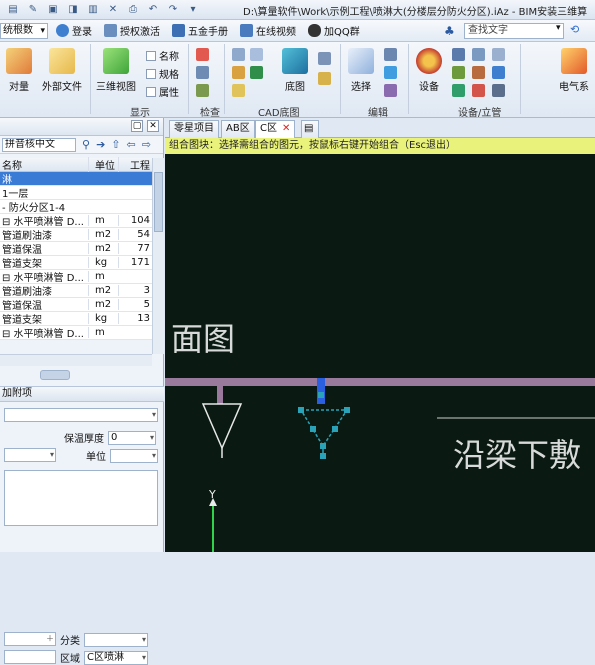 This screenshot has height=665, width=595. Describe the element at coordinates (173, 10) in the screenshot. I see `redo-icon: ↷` at that location.